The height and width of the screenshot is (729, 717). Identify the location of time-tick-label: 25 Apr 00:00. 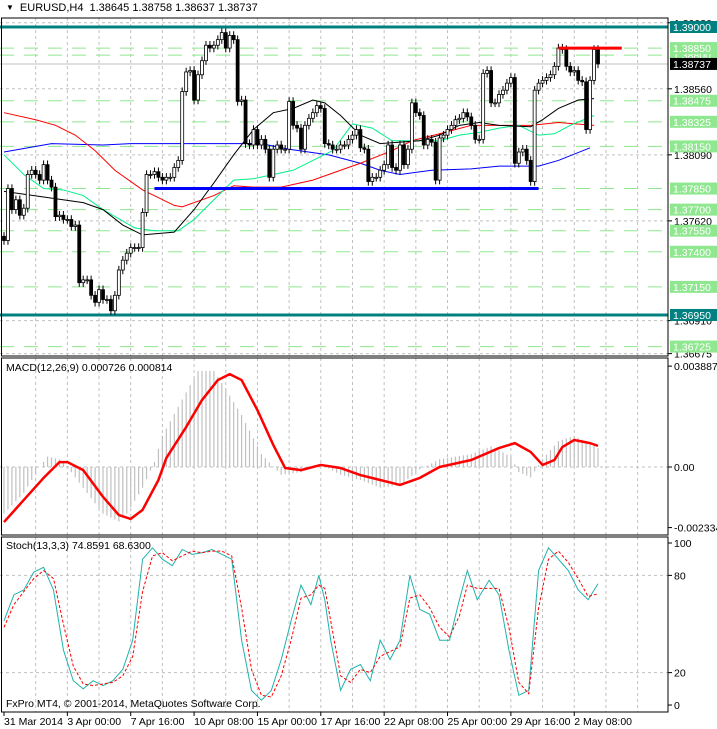
(478, 722).